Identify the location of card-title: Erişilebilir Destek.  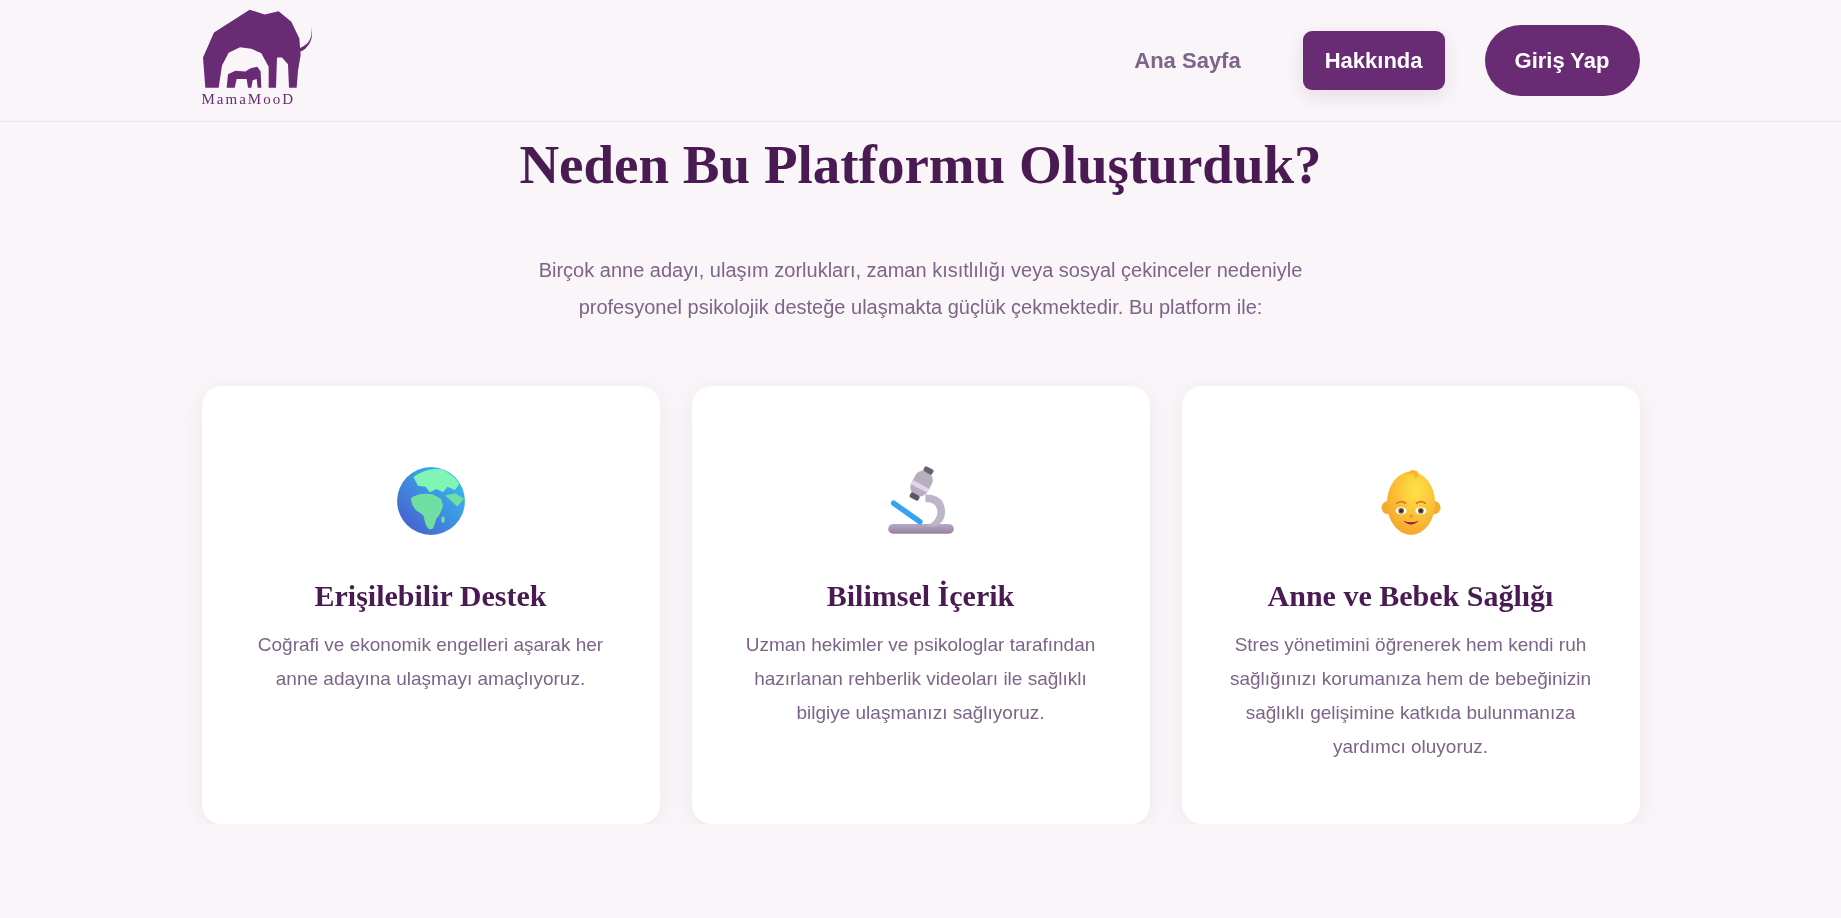
(430, 596).